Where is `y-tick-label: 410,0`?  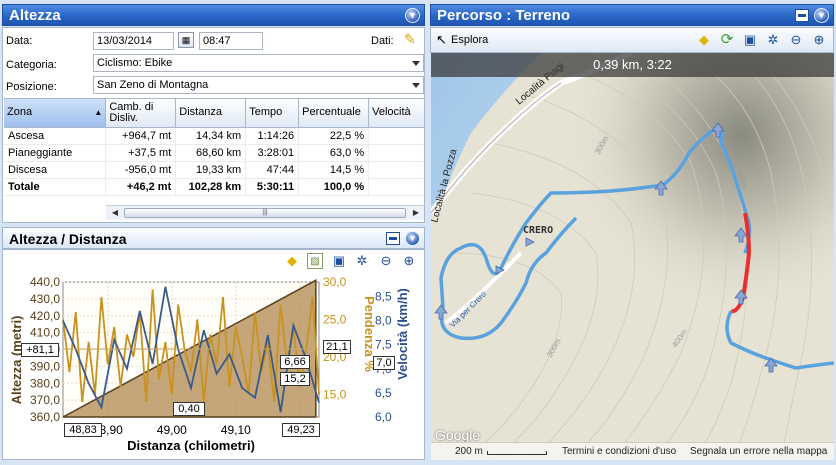
y-tick-label: 410,0 is located at coordinates (45, 333).